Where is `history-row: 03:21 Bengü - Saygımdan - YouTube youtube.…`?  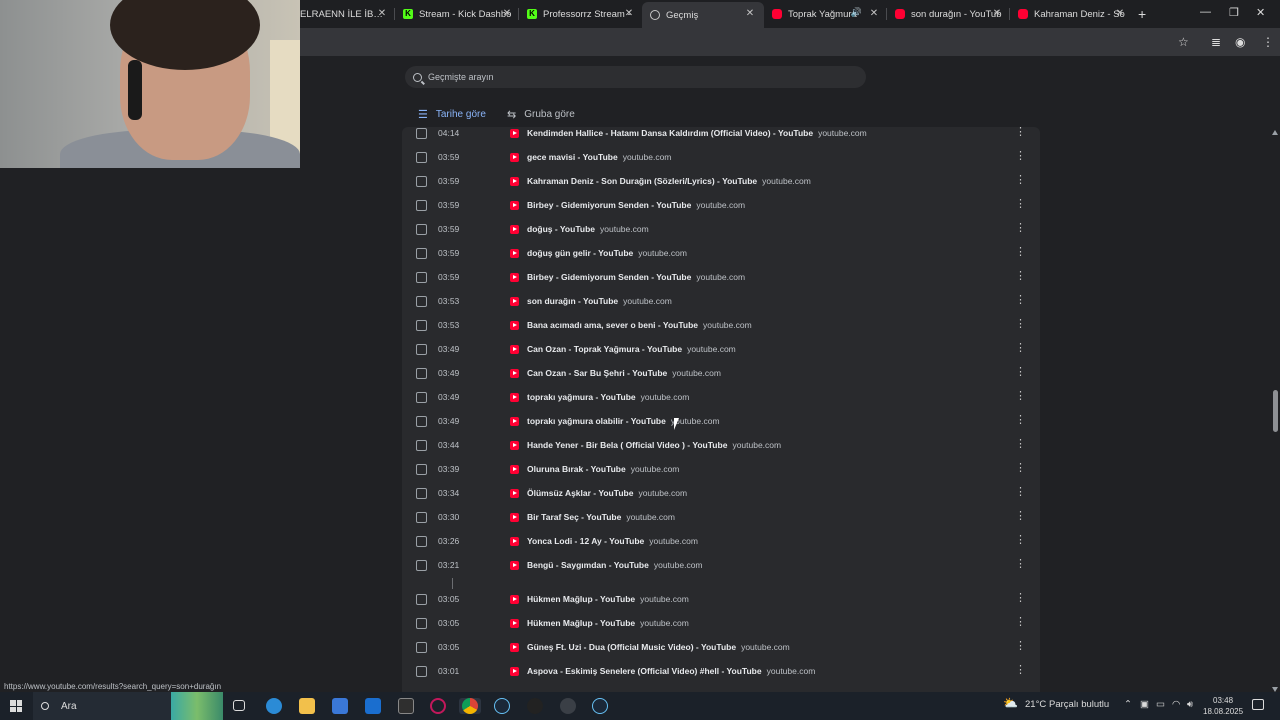
history-row: 03:21 Bengü - Saygımdan - YouTube youtube.… is located at coordinates (721, 566).